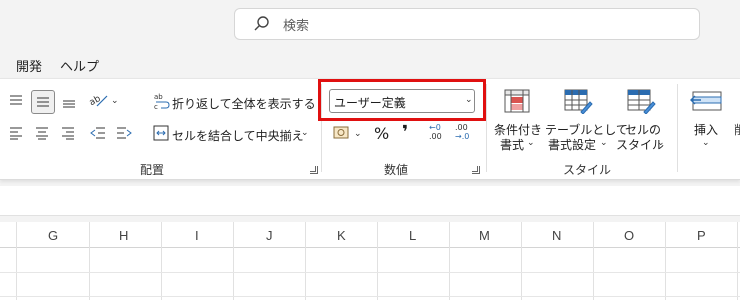 This screenshot has width=740, height=300. What do you see at coordinates (435, 127) in the screenshot?
I see `increase-decimal-top: ←0` at bounding box center [435, 127].